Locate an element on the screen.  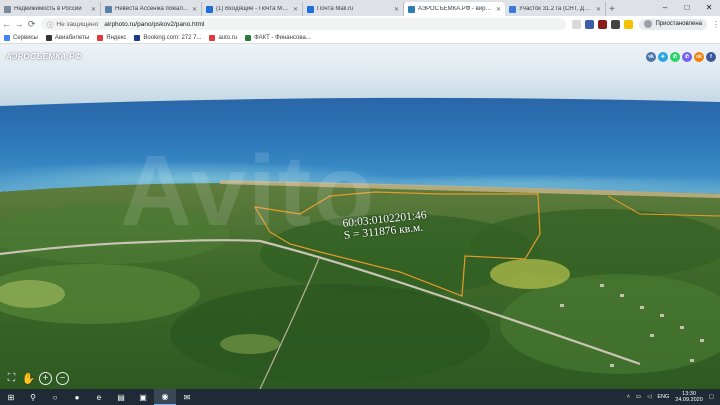
odnoklassniki-icon: ok is located at coordinates (699, 57).